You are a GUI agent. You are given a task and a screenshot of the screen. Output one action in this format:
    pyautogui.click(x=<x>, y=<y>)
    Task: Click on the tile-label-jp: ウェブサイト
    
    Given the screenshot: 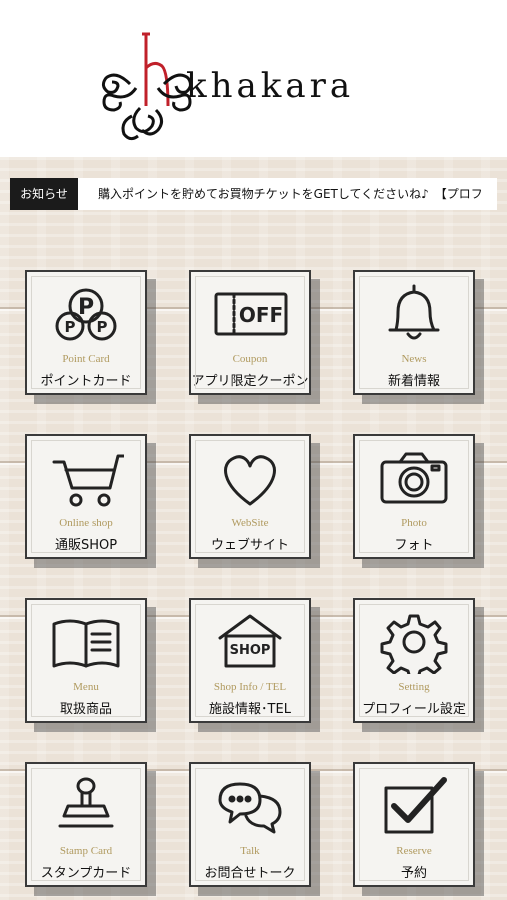 What is the action you would take?
    pyautogui.click(x=249, y=545)
    